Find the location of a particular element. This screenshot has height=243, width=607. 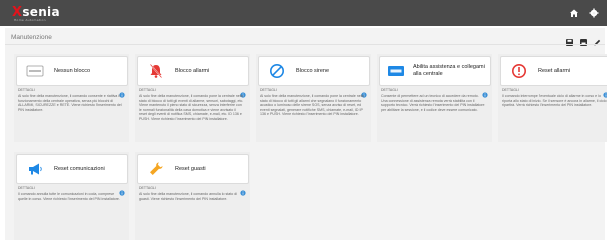

xsenia-badge-icon is located at coordinates (396, 71).